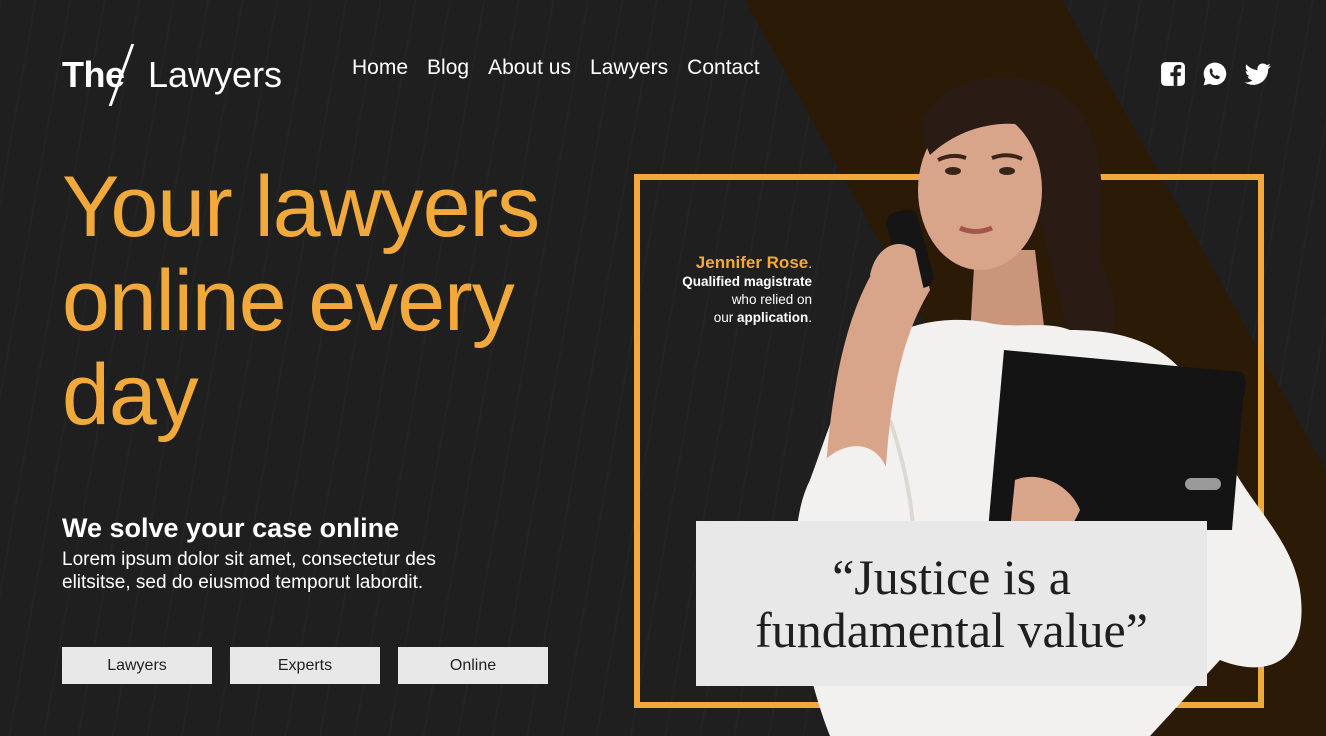  I want to click on nav-contact: Contact, so click(723, 68).